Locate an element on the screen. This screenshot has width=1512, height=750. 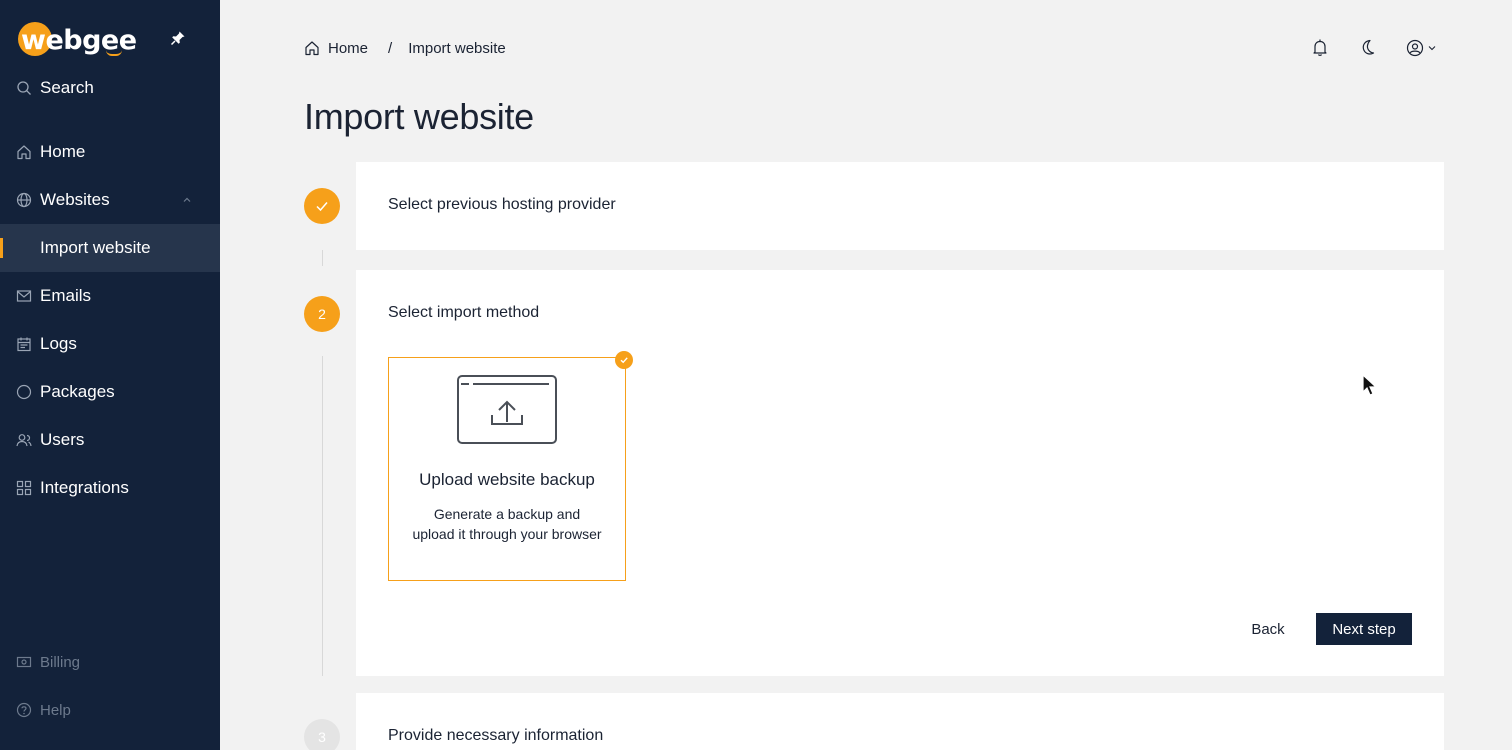
chevron-up-icon is located at coordinates (187, 199).